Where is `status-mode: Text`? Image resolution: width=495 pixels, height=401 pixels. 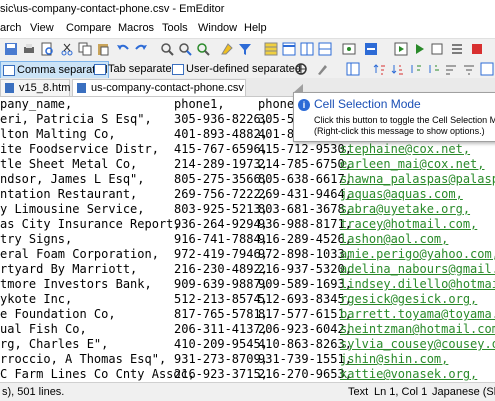 status-mode: Text is located at coordinates (358, 392).